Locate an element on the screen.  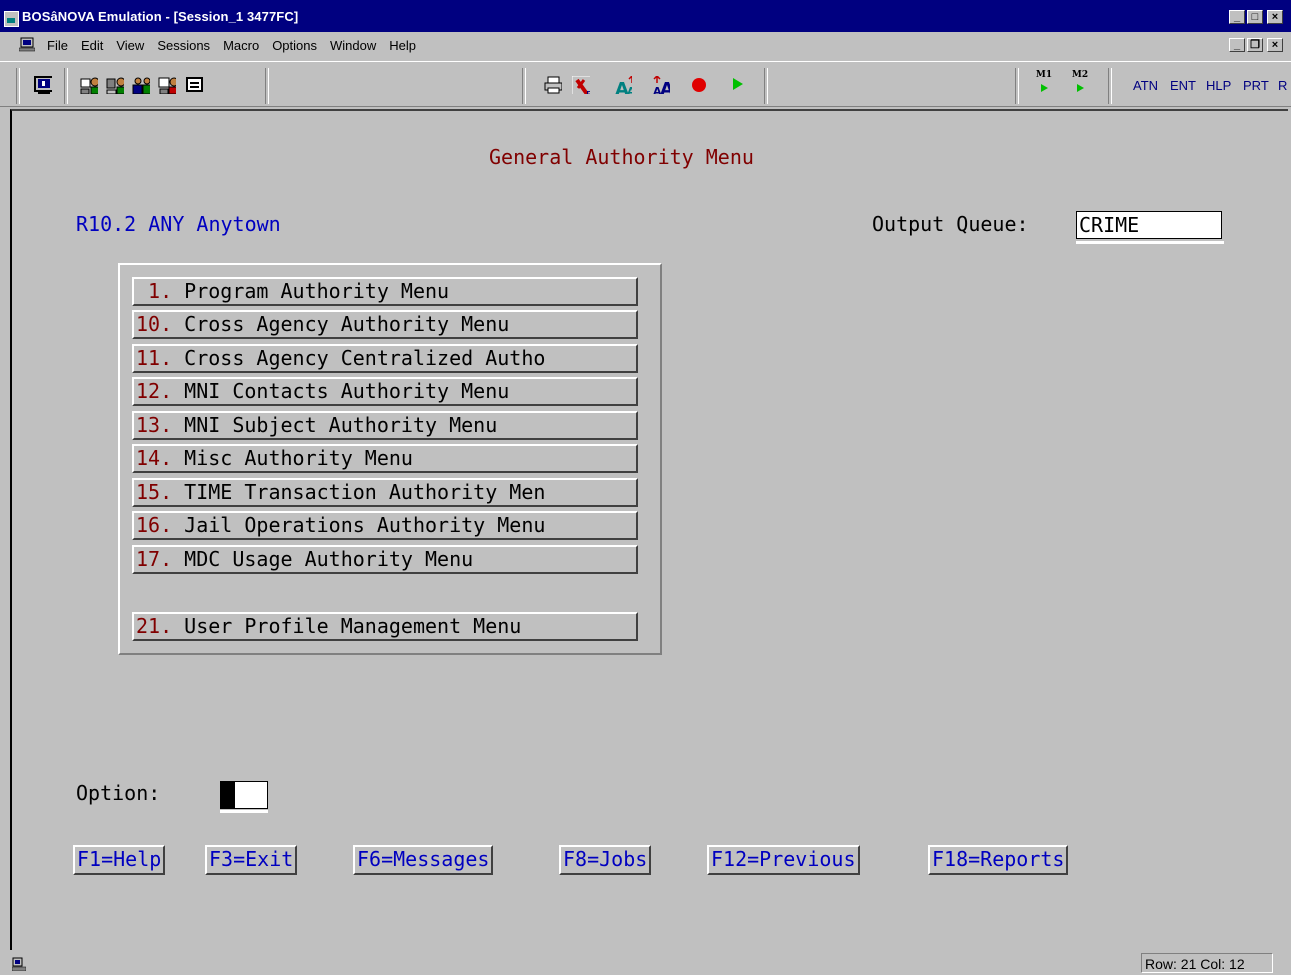
reset-button: R is located at coordinates (1282, 85).